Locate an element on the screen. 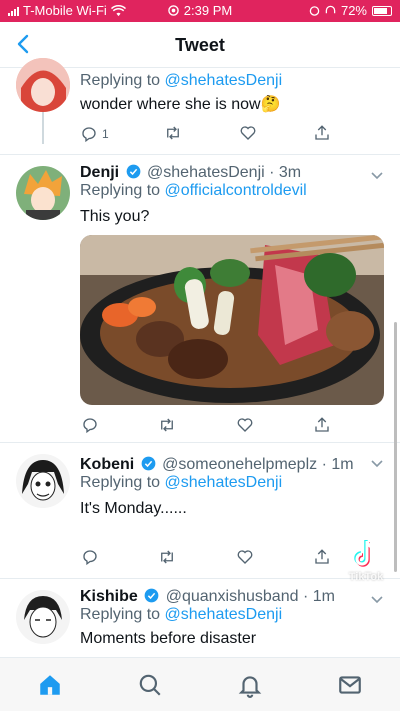 This screenshot has height=711, width=400. tweet-header: Denji @shehatesDenji · 3m is located at coordinates (225, 173).